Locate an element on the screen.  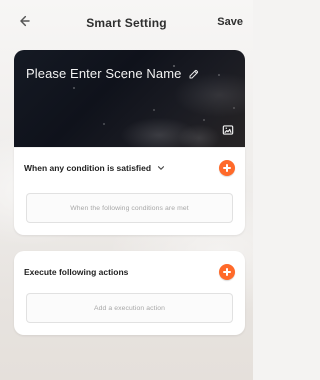
add-action-button is located at coordinates (227, 272).